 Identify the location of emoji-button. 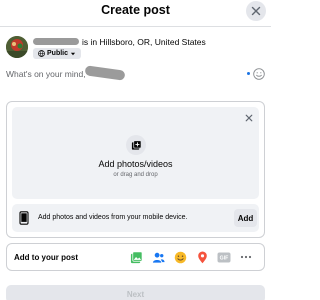
(259, 73).